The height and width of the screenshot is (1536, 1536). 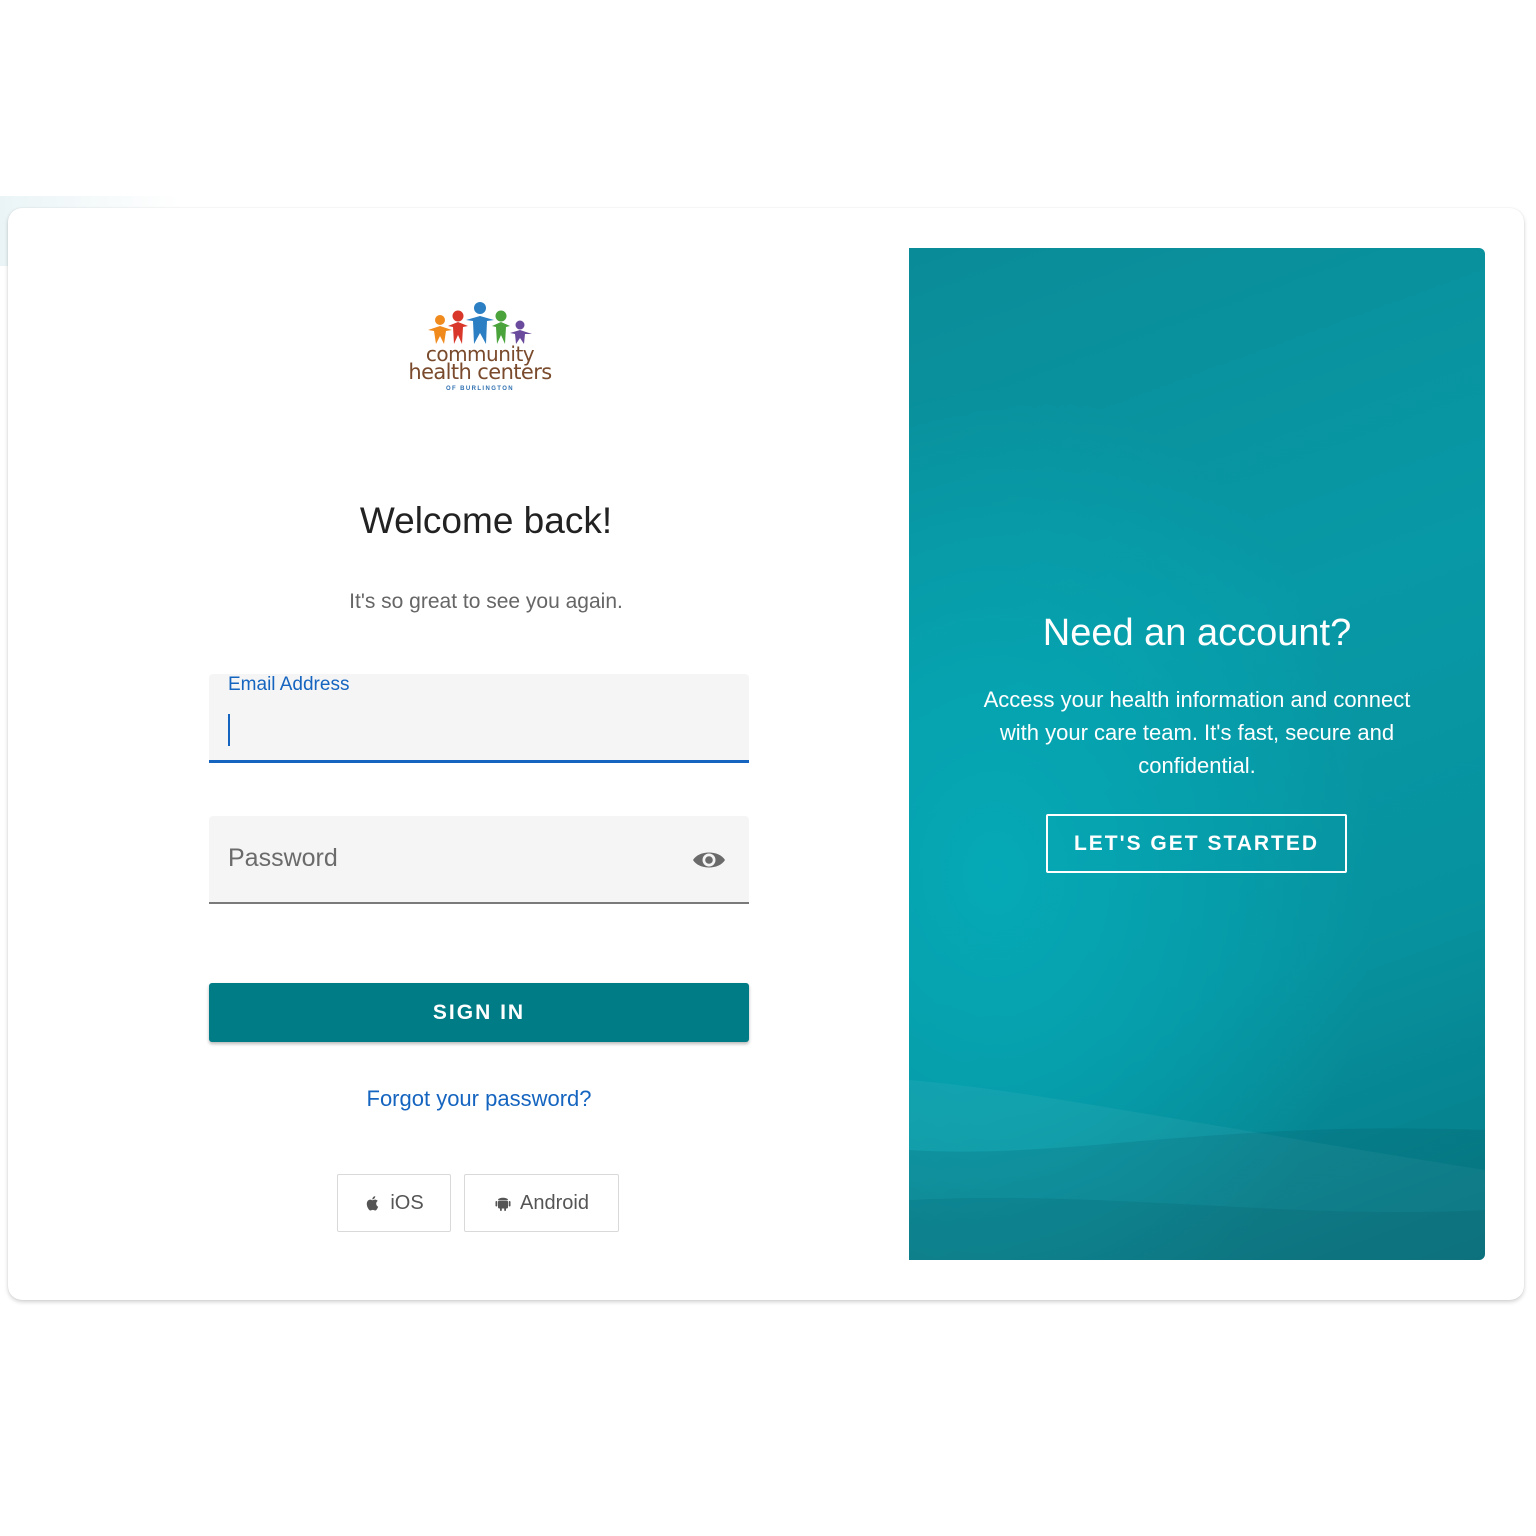 What do you see at coordinates (229, 730) in the screenshot?
I see `text-cursor` at bounding box center [229, 730].